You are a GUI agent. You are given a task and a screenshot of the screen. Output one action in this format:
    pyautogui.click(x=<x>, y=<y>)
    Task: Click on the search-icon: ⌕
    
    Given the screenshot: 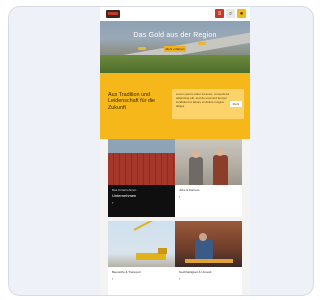 What is the action you would take?
    pyautogui.click(x=230, y=13)
    